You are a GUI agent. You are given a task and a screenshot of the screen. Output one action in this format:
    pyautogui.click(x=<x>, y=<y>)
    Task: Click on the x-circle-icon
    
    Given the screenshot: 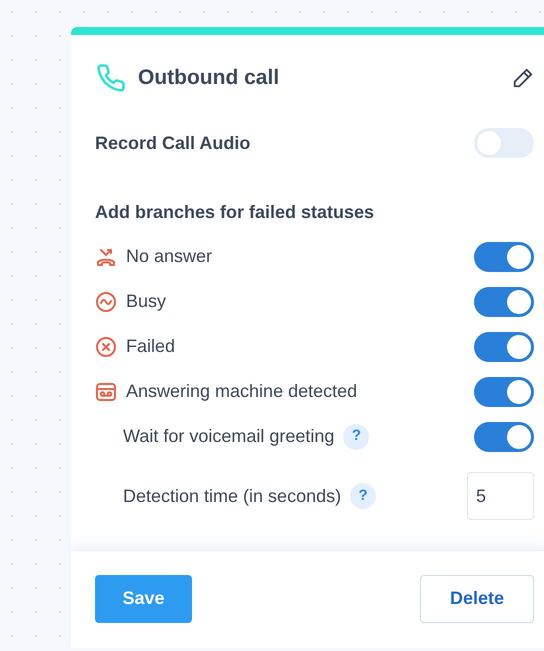 What is the action you would take?
    pyautogui.click(x=106, y=347)
    